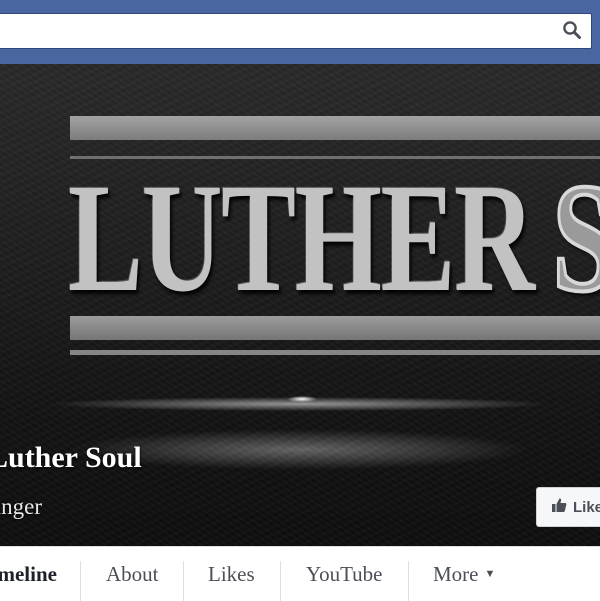  Describe the element at coordinates (335, 352) in the screenshot. I see `logo-bar-bottom-thin` at that location.